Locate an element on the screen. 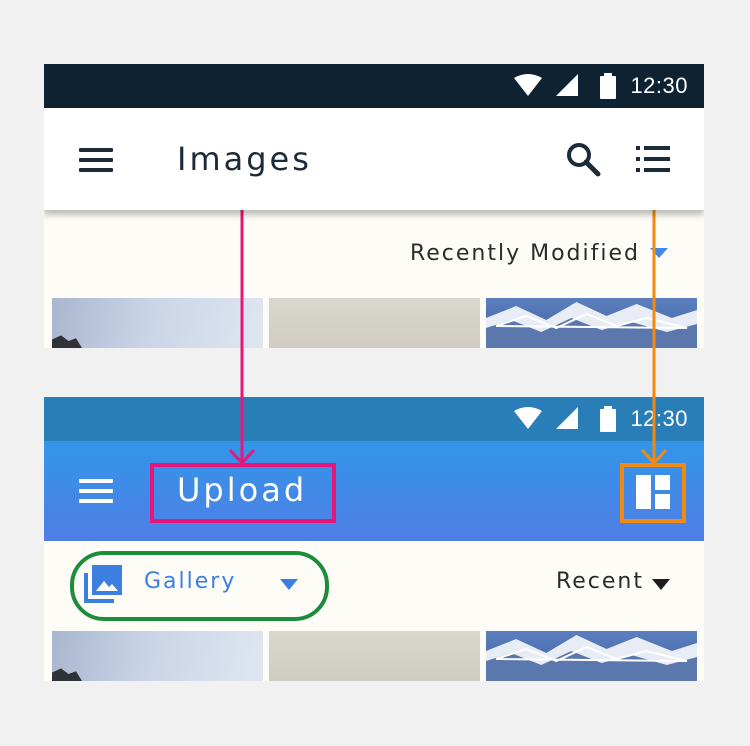  page-title: Images is located at coordinates (244, 159).